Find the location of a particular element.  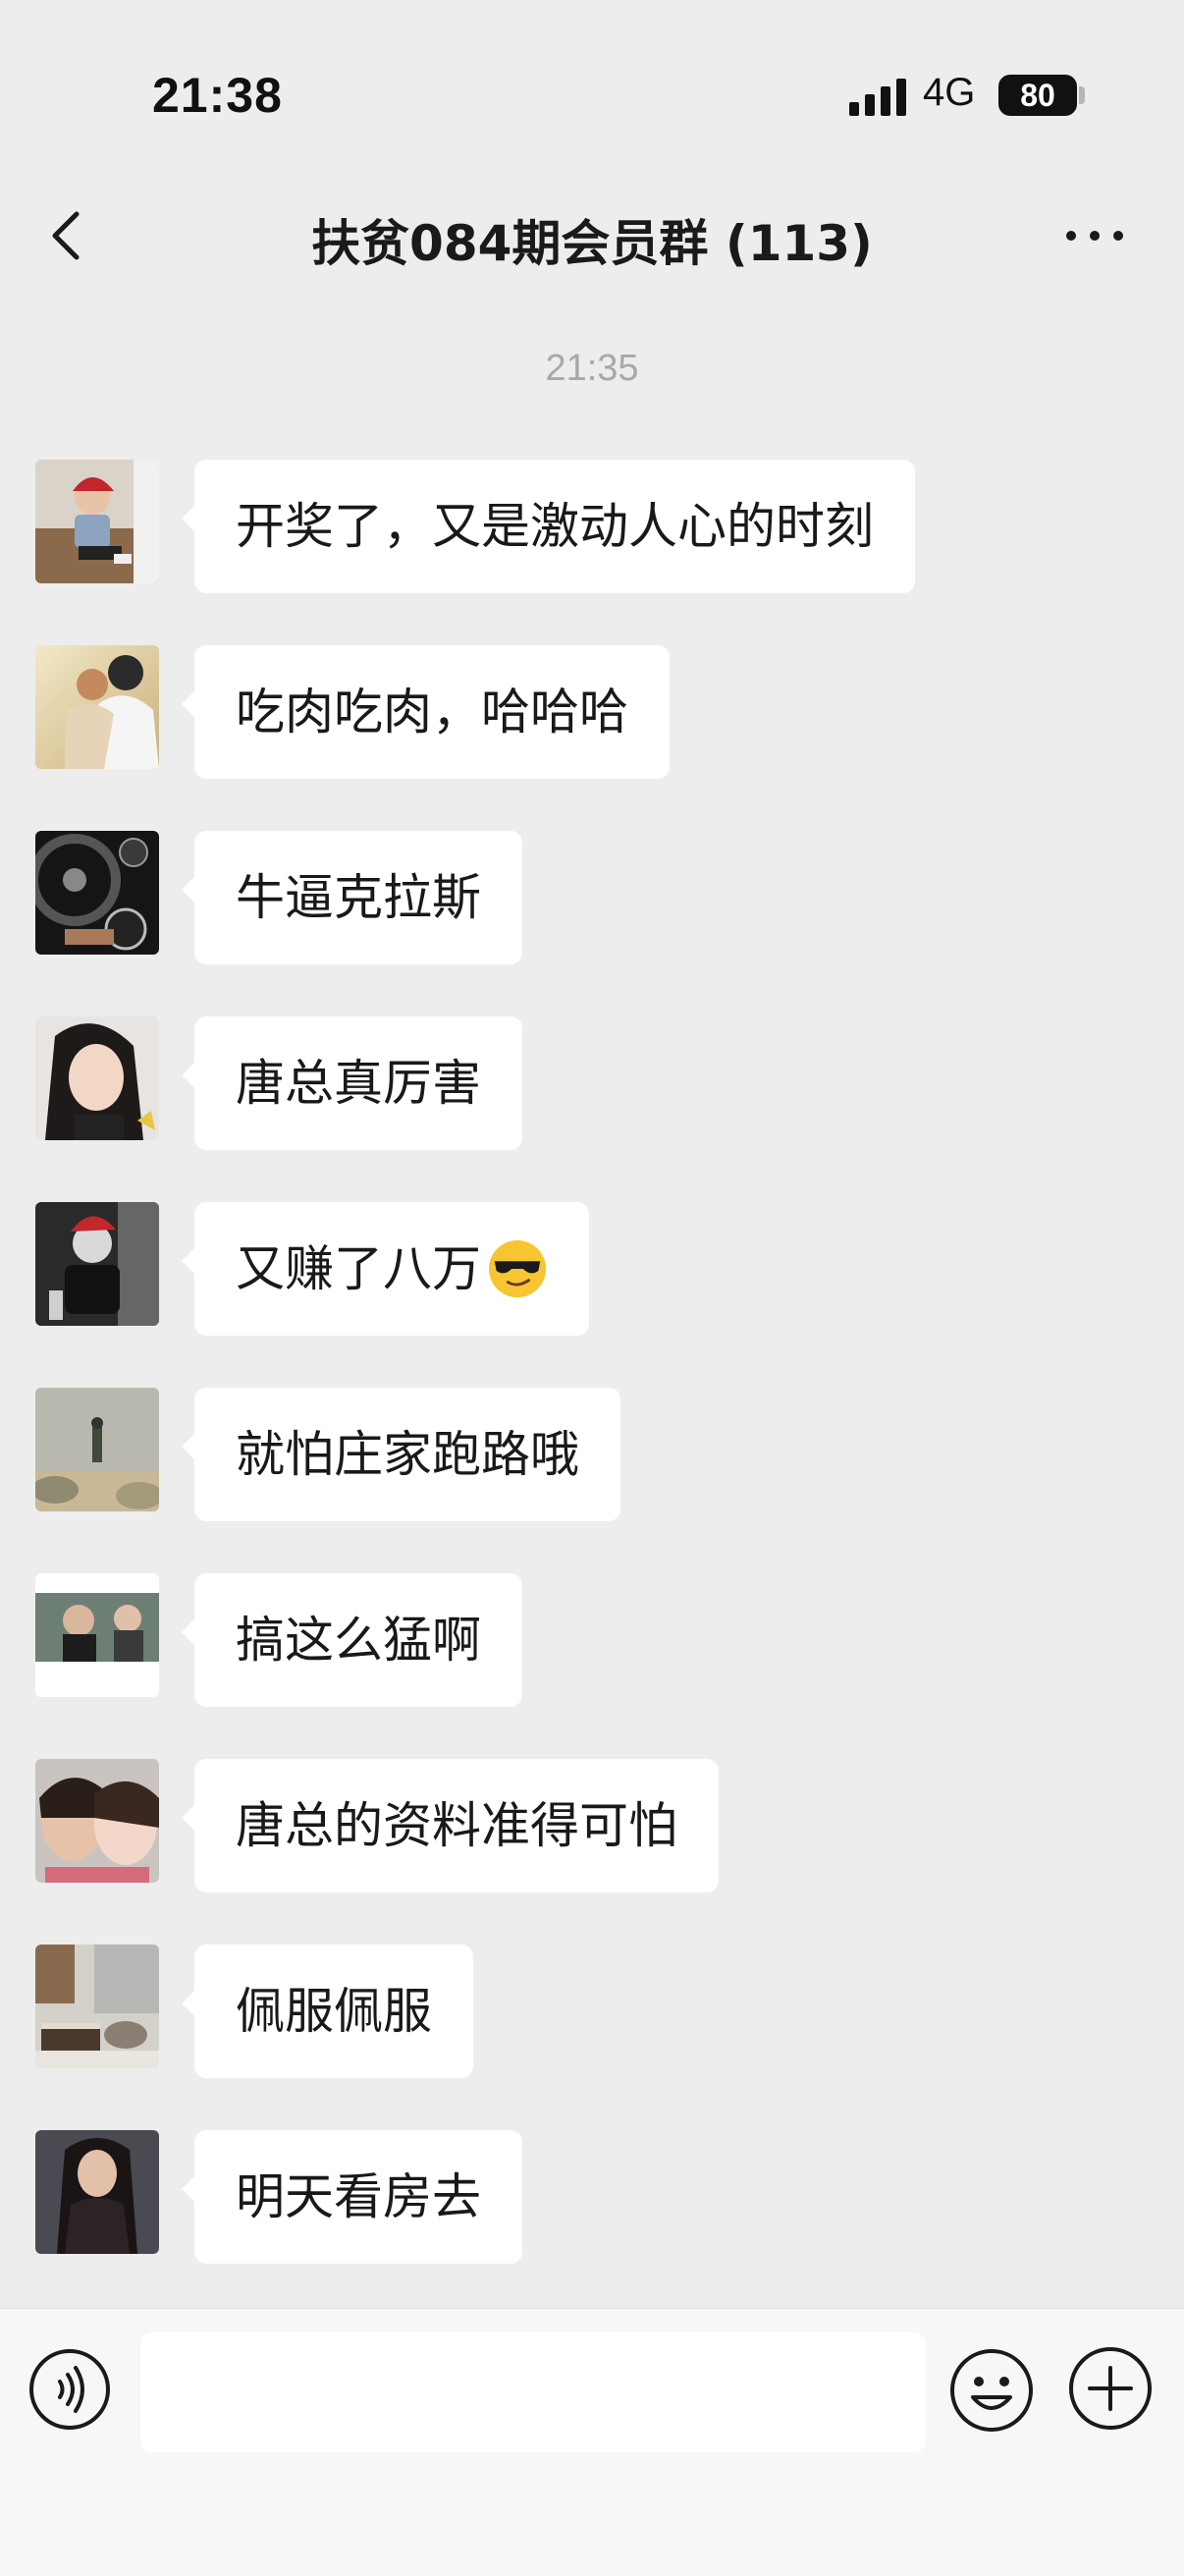

message-row: 明天看房去 is located at coordinates (590, 2199).